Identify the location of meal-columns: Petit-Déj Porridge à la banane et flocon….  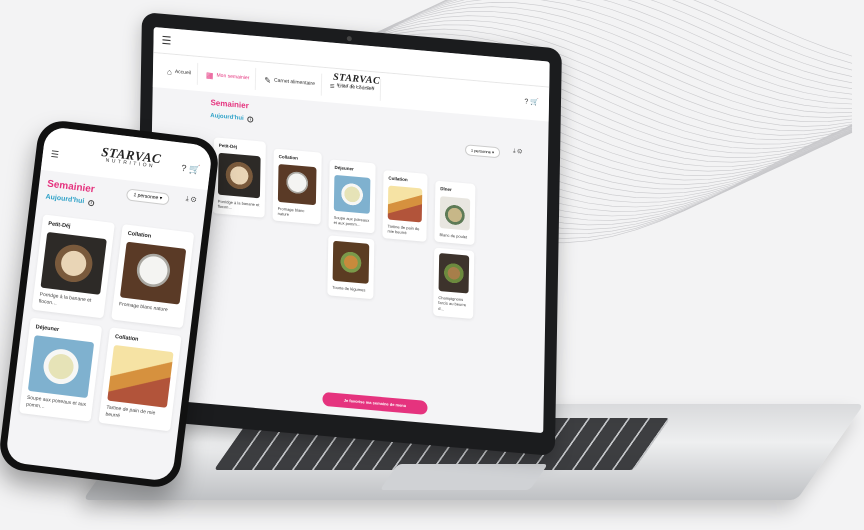
(374, 230).